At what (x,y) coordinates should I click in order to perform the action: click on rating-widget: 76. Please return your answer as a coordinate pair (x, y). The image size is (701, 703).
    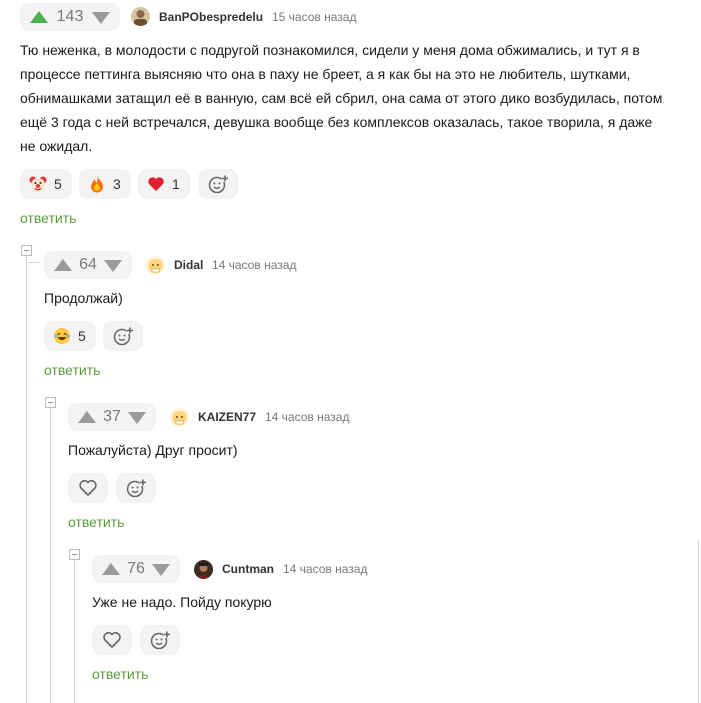
    Looking at the image, I should click on (136, 569).